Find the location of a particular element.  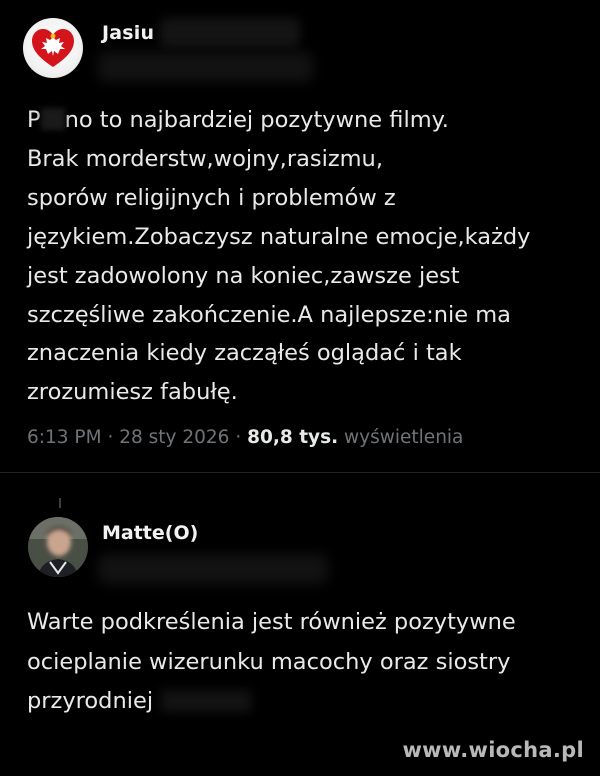

censored-word-block is located at coordinates (52, 119).